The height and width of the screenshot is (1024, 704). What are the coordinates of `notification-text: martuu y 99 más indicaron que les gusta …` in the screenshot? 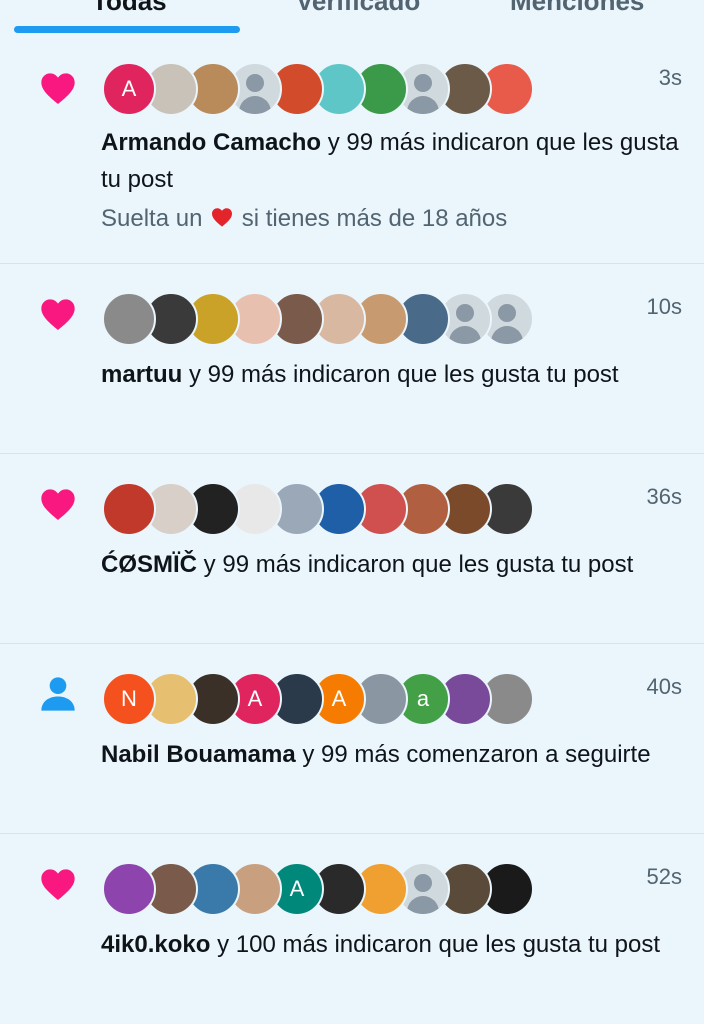 It's located at (396, 374).